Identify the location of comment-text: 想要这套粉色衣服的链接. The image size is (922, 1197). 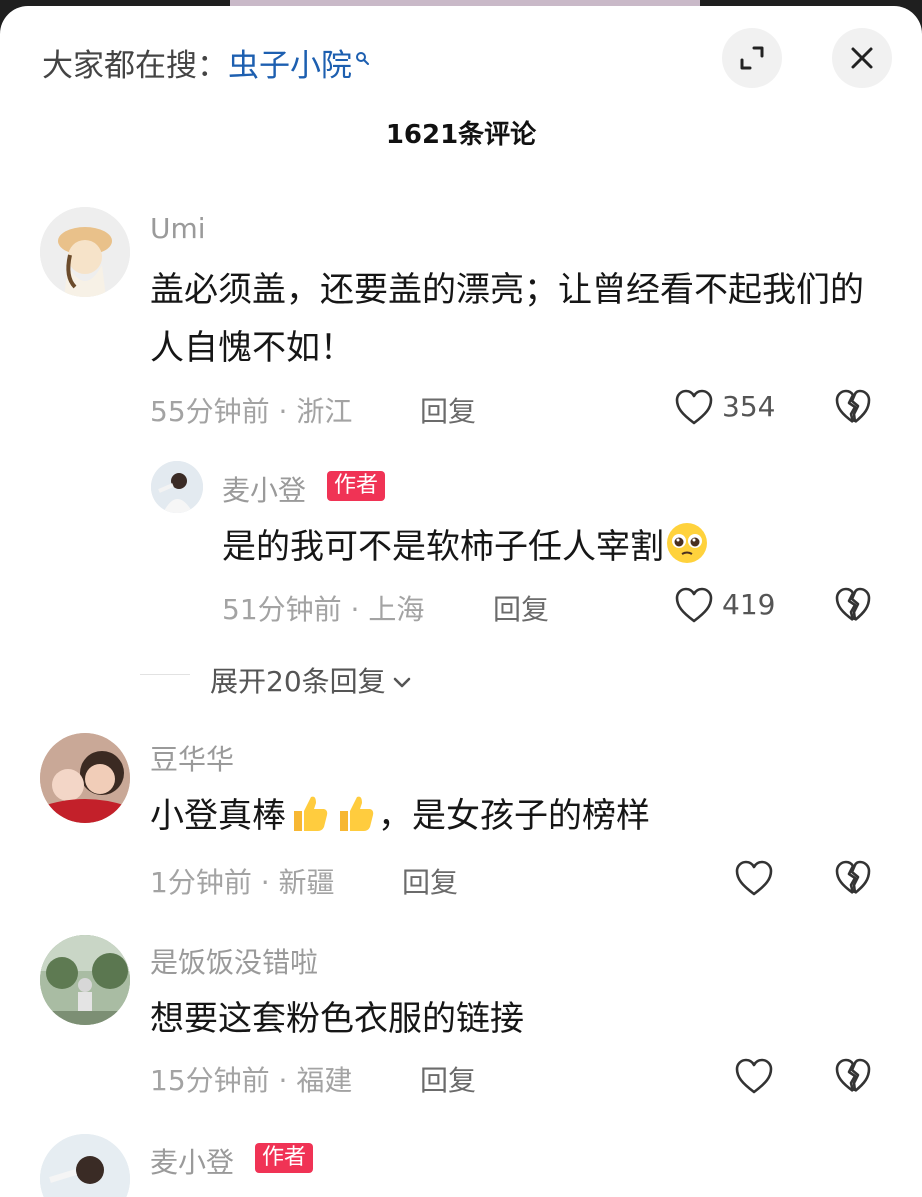
(337, 1019).